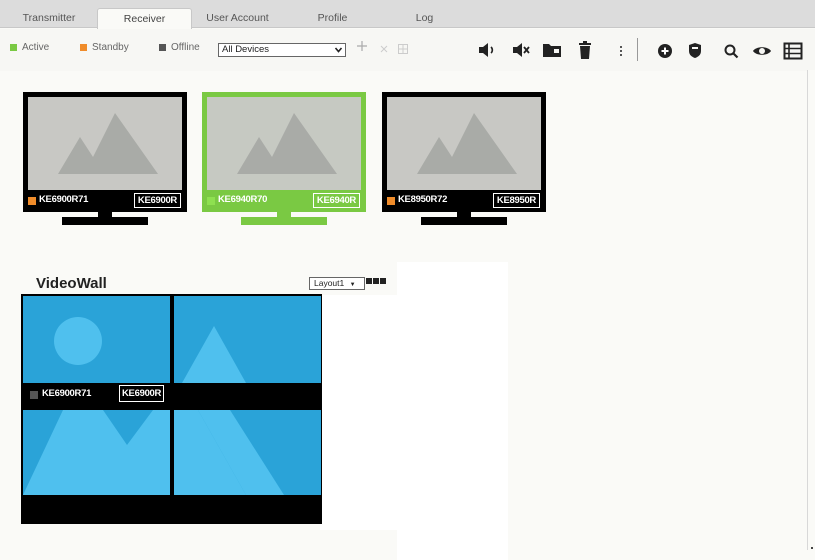 This screenshot has width=815, height=560. What do you see at coordinates (424, 18) in the screenshot?
I see `tab-log: Log` at bounding box center [424, 18].